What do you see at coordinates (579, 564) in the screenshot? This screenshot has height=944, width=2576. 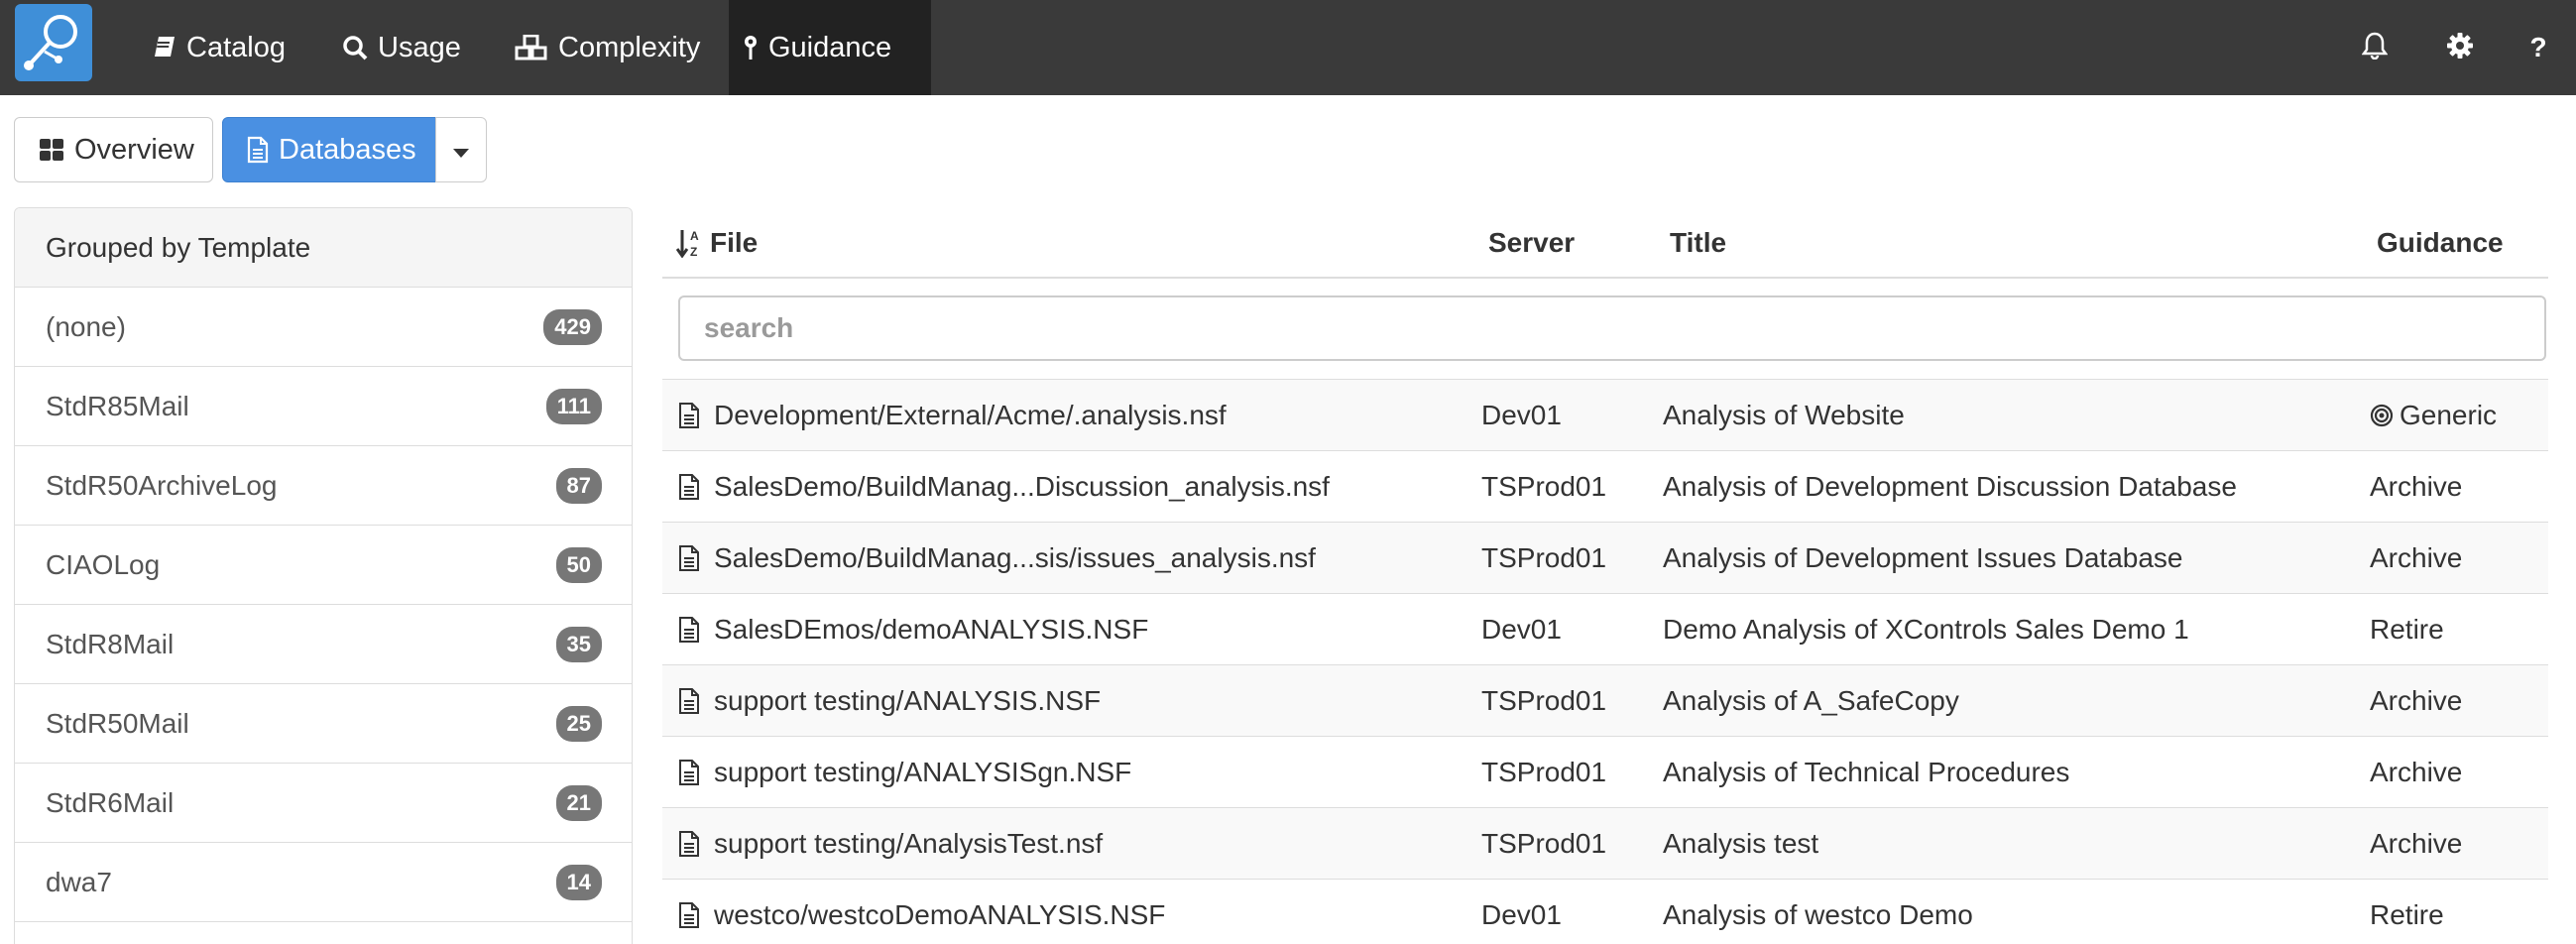 I see `count-badge: 50` at bounding box center [579, 564].